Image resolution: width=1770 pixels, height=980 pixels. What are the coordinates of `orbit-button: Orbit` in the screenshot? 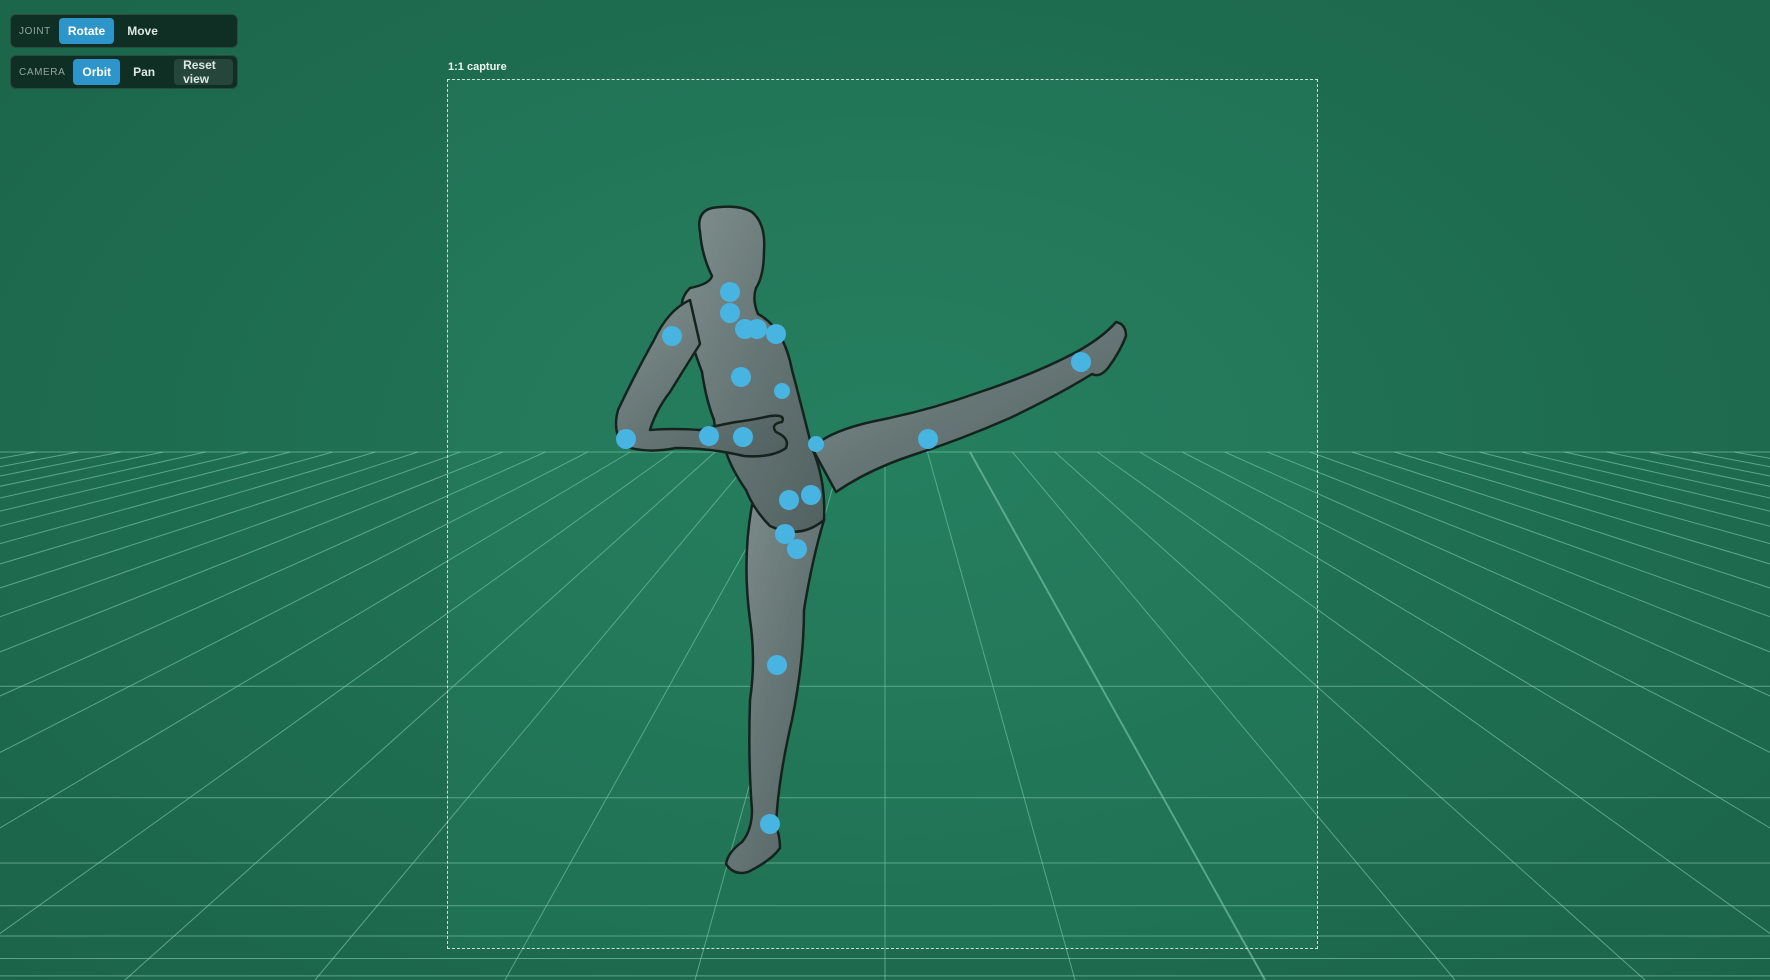 It's located at (97, 72).